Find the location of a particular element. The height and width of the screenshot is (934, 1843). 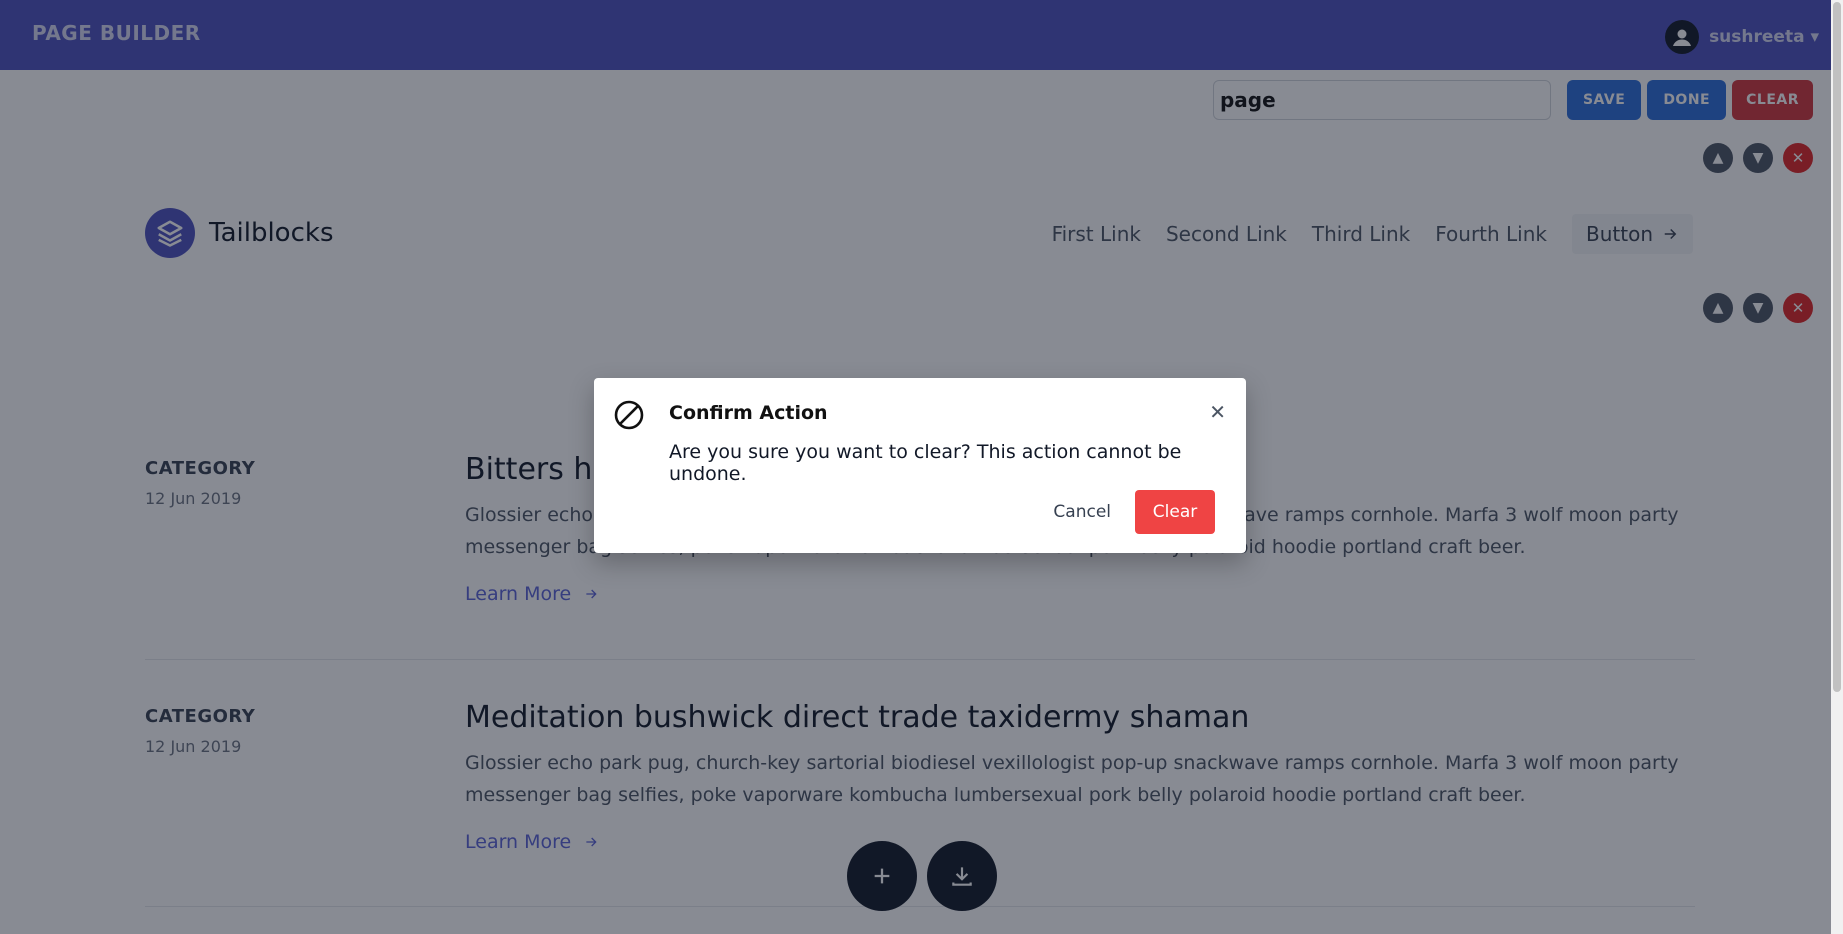

scrollbar-thumb is located at coordinates (1837, 347).